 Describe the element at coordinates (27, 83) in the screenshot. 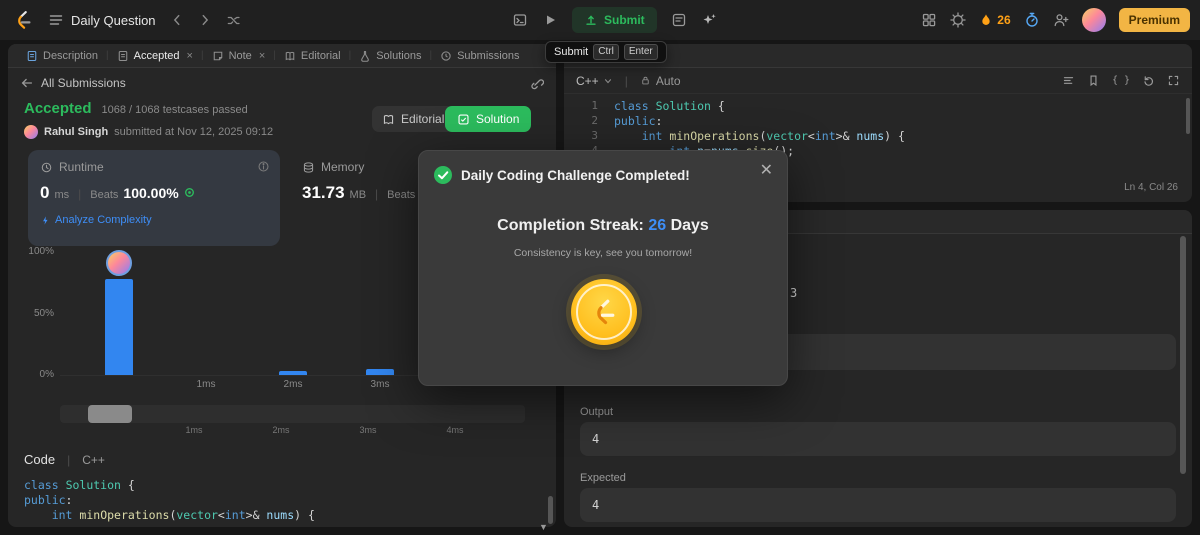

I see `back-arrow-icon` at that location.